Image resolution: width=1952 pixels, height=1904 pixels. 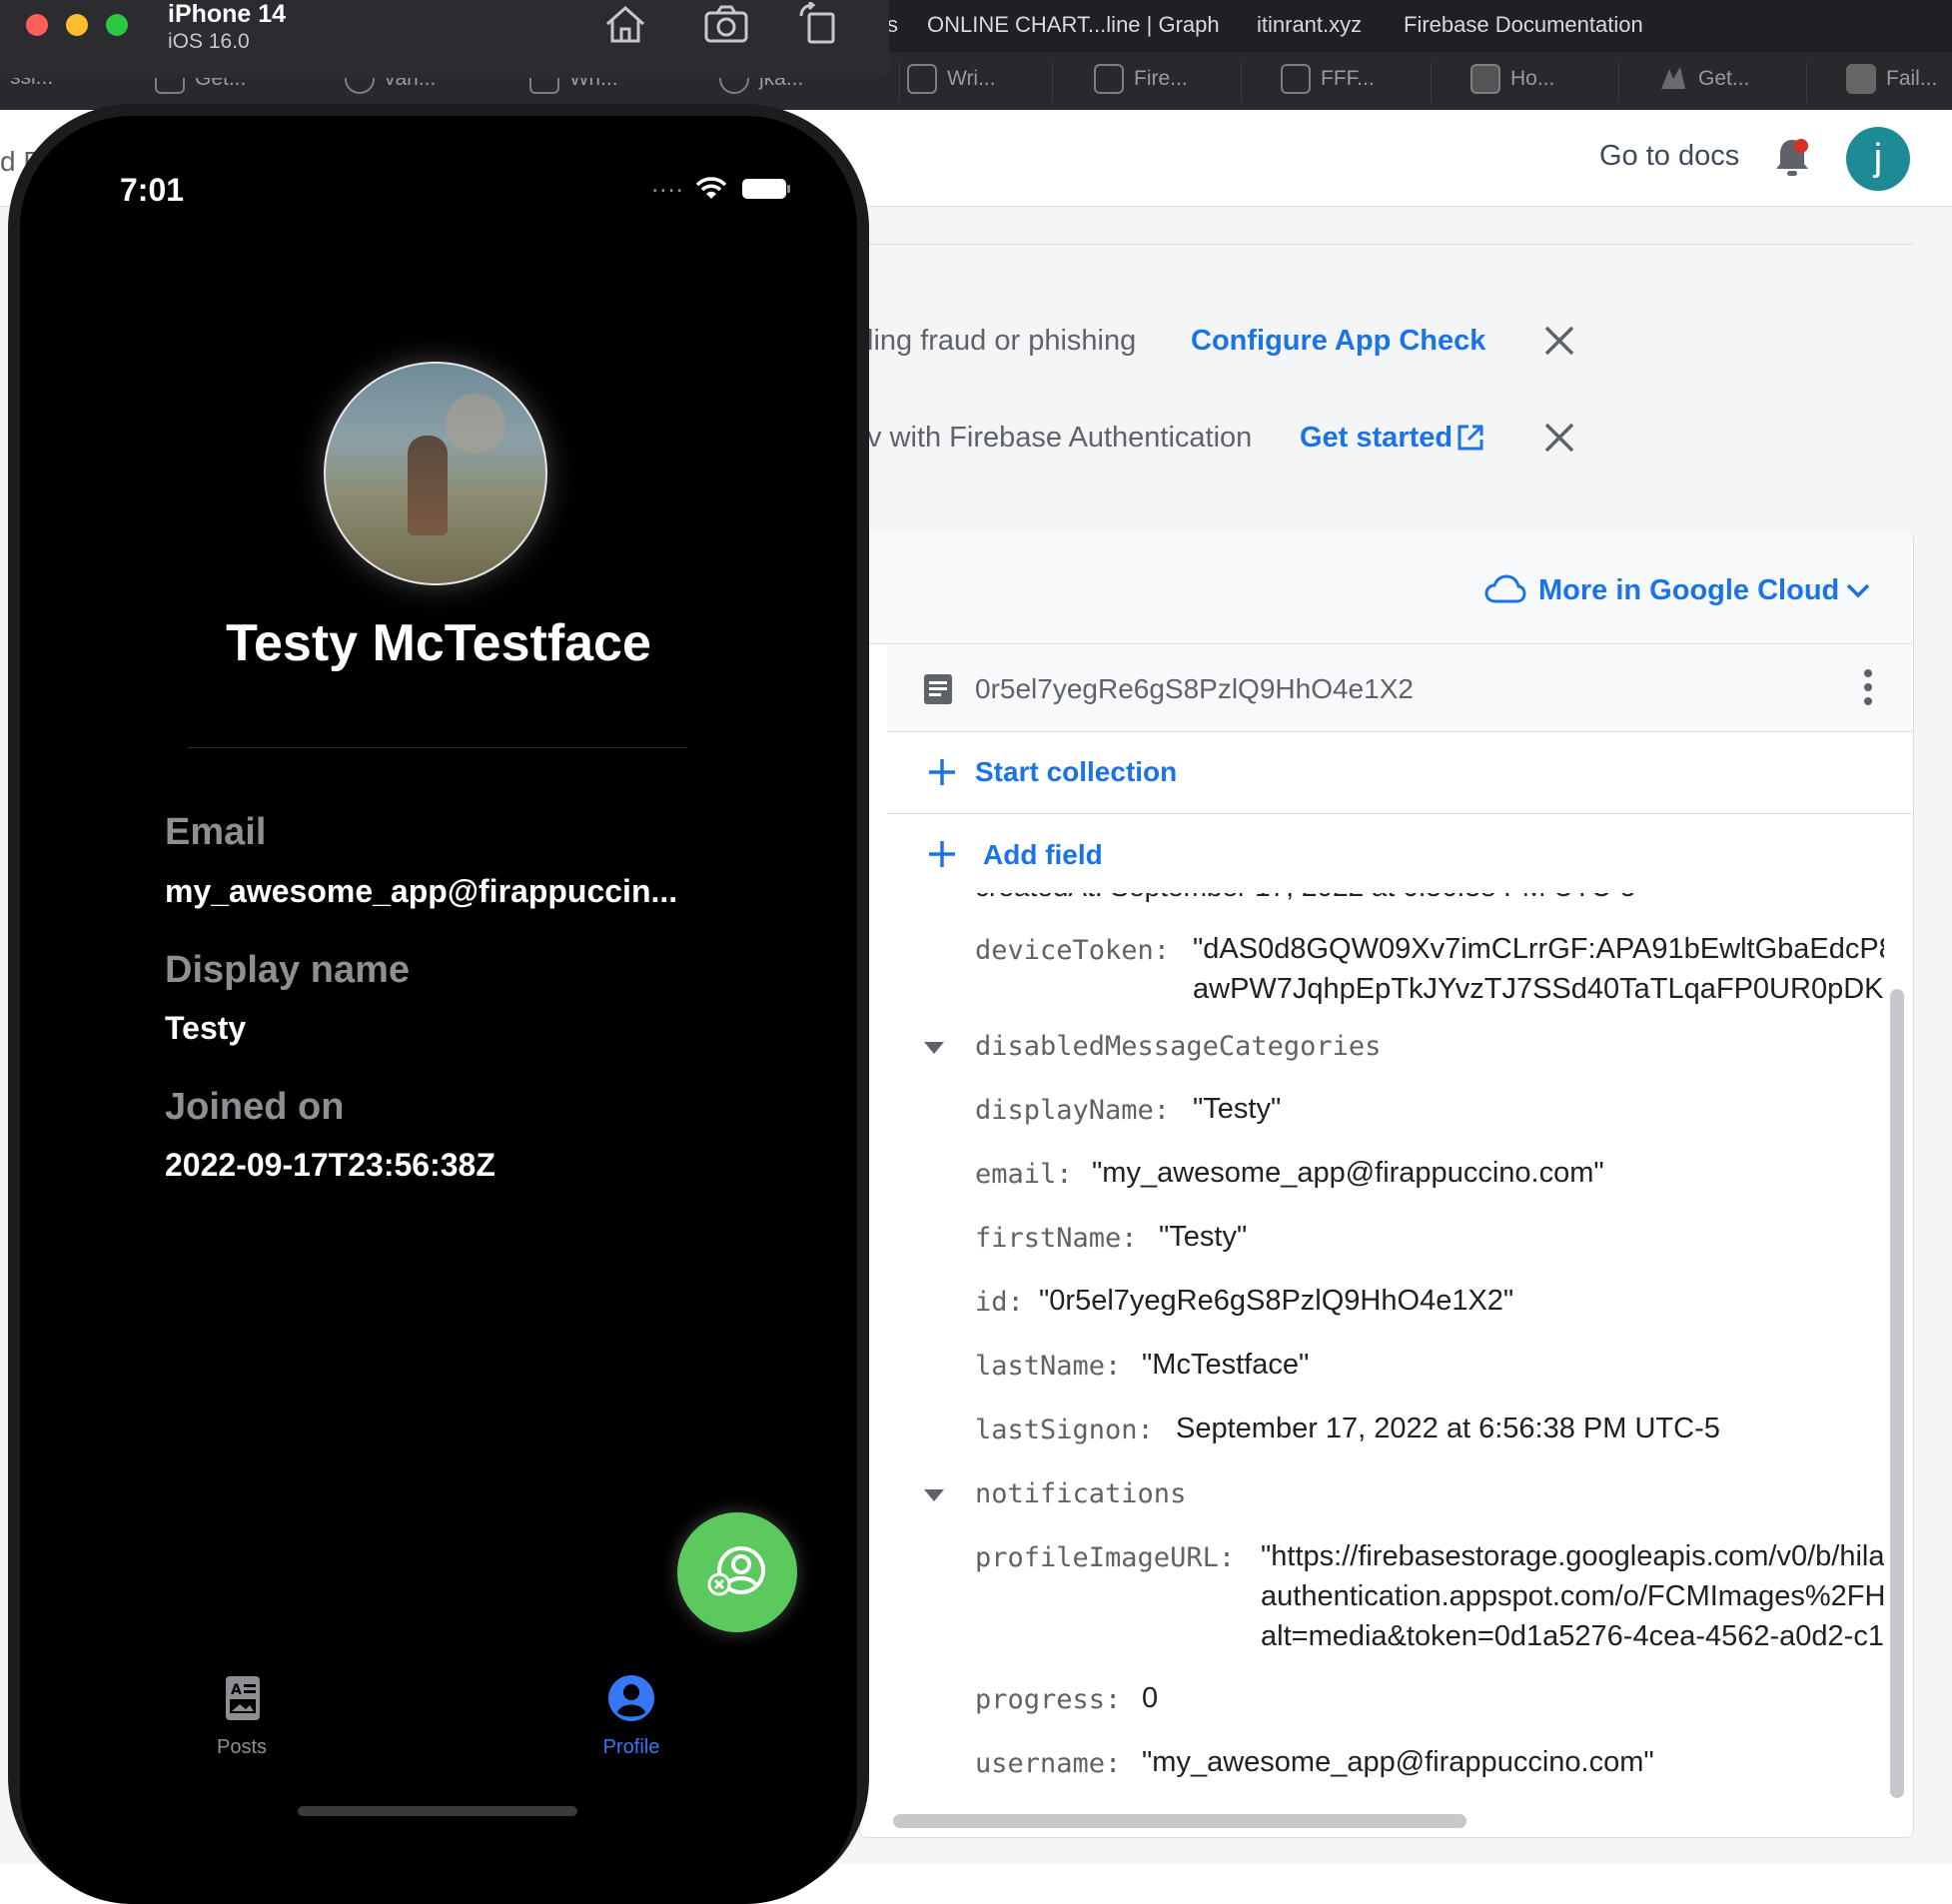 I want to click on screenshot-camera-icon, so click(x=726, y=24).